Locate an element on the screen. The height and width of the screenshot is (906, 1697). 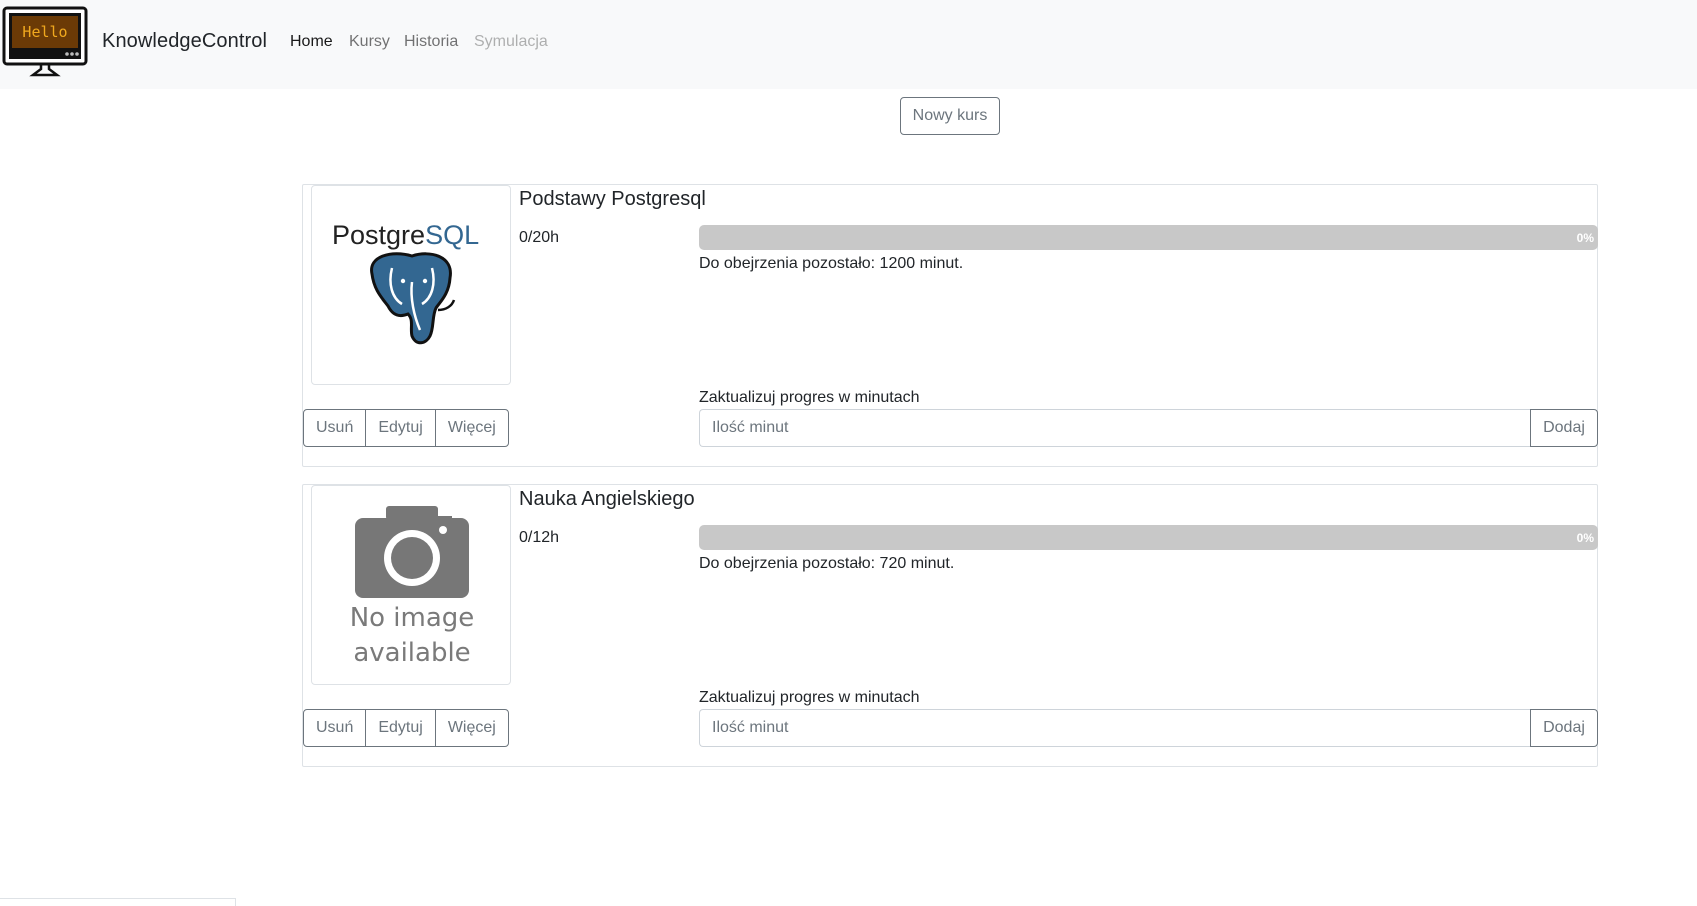
course-thumbnail: No image available is located at coordinates (411, 585).